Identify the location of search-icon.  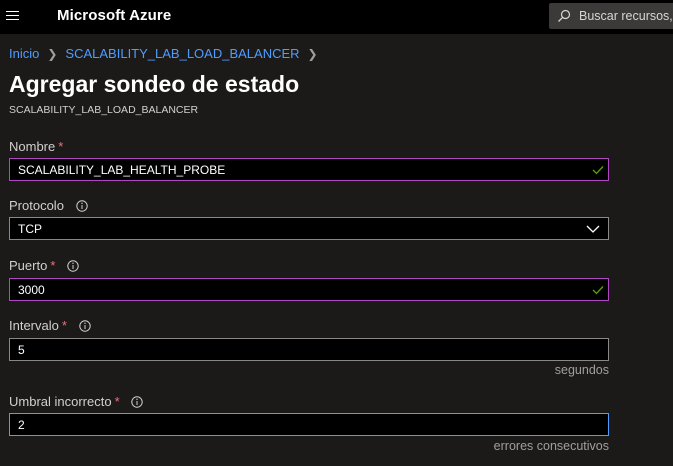
(564, 15).